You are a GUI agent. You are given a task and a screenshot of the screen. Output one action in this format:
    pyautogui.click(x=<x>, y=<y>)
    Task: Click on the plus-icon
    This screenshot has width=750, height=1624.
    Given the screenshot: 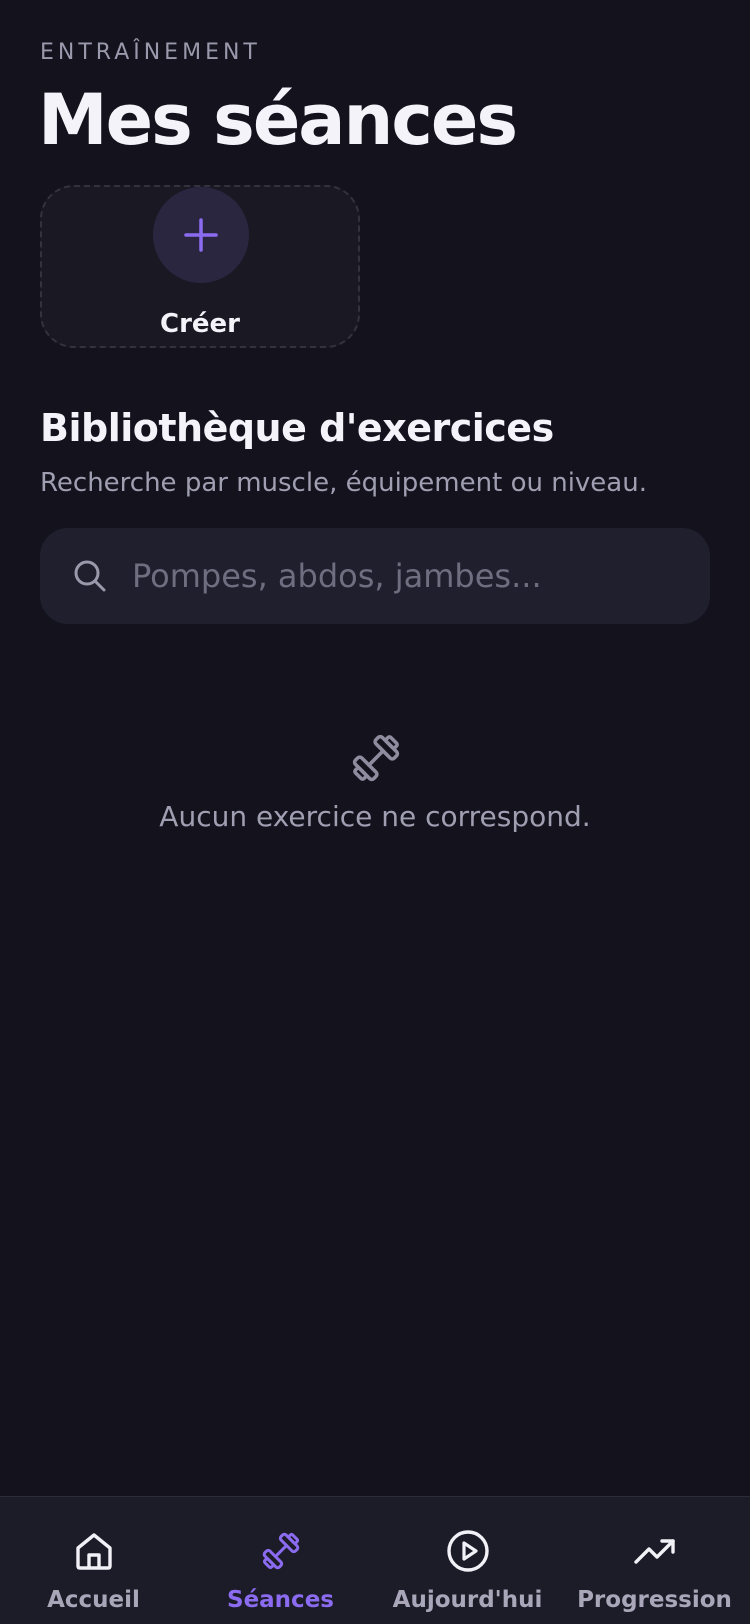 What is the action you would take?
    pyautogui.click(x=201, y=235)
    